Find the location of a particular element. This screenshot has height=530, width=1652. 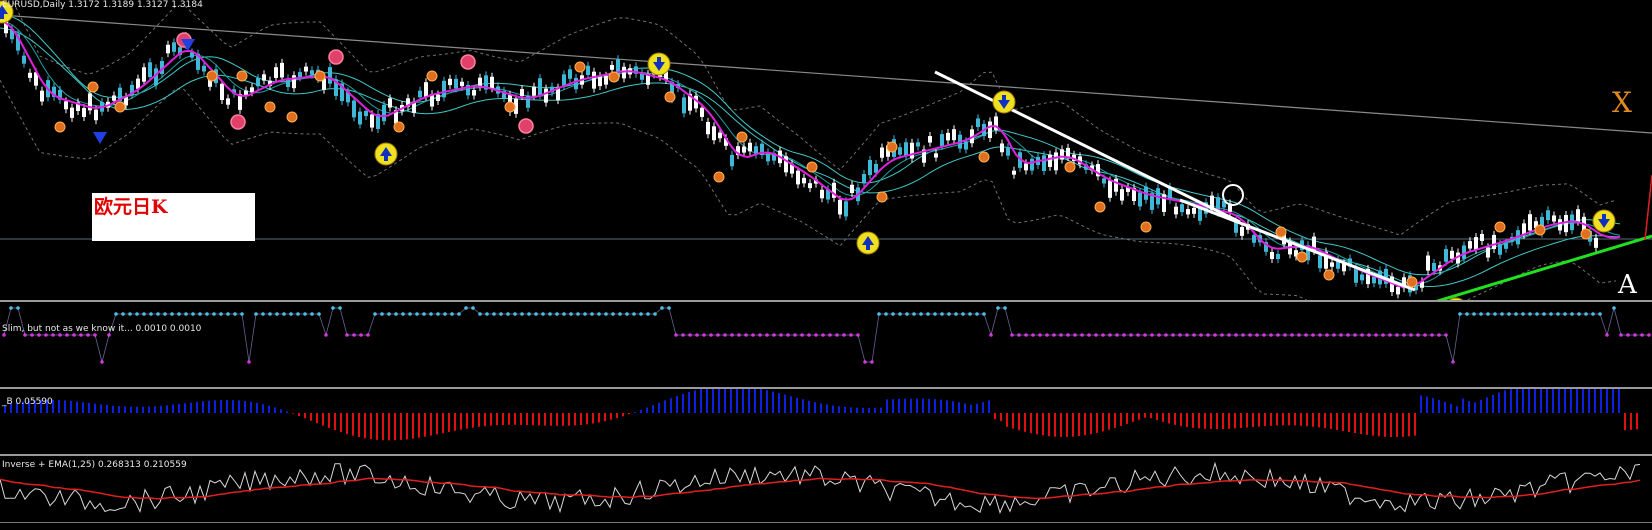

green-support-trendline is located at coordinates (1543, 267).